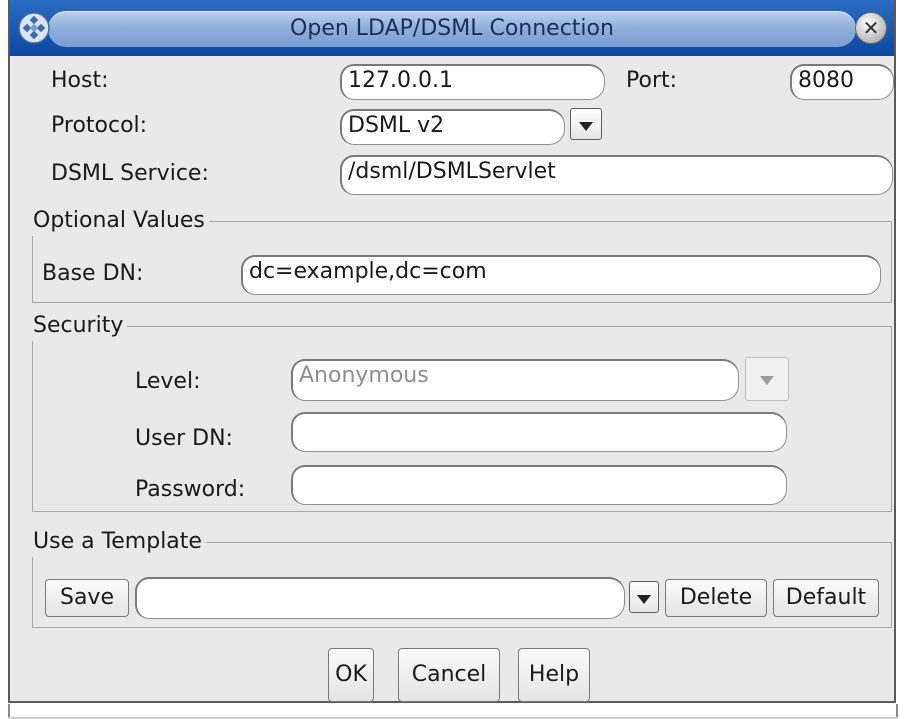 The height and width of the screenshot is (719, 905). Describe the element at coordinates (130, 173) in the screenshot. I see `dsml-service-label: DSML Service:` at that location.